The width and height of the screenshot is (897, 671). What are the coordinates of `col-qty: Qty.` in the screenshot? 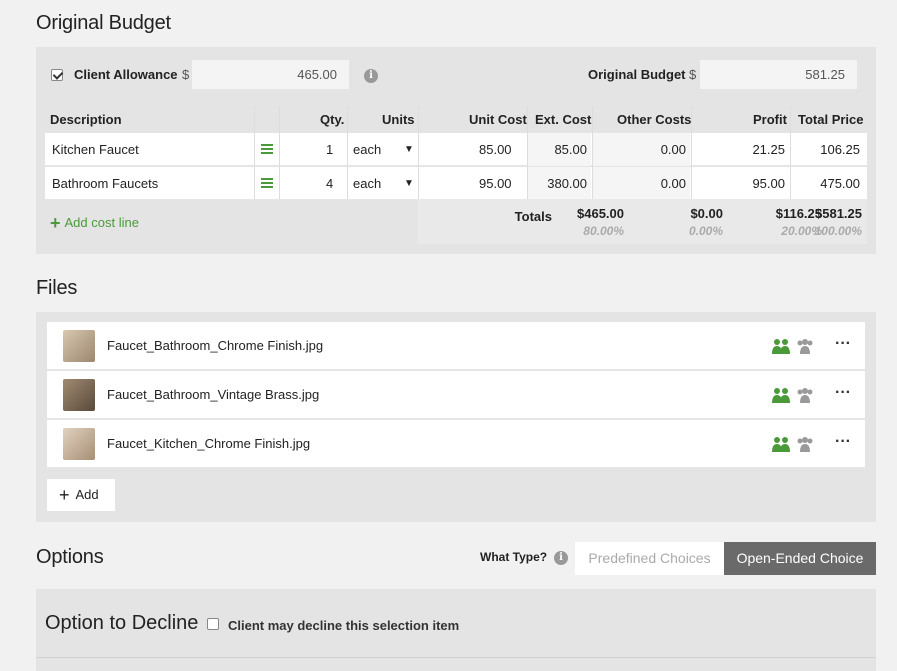 It's located at (332, 119).